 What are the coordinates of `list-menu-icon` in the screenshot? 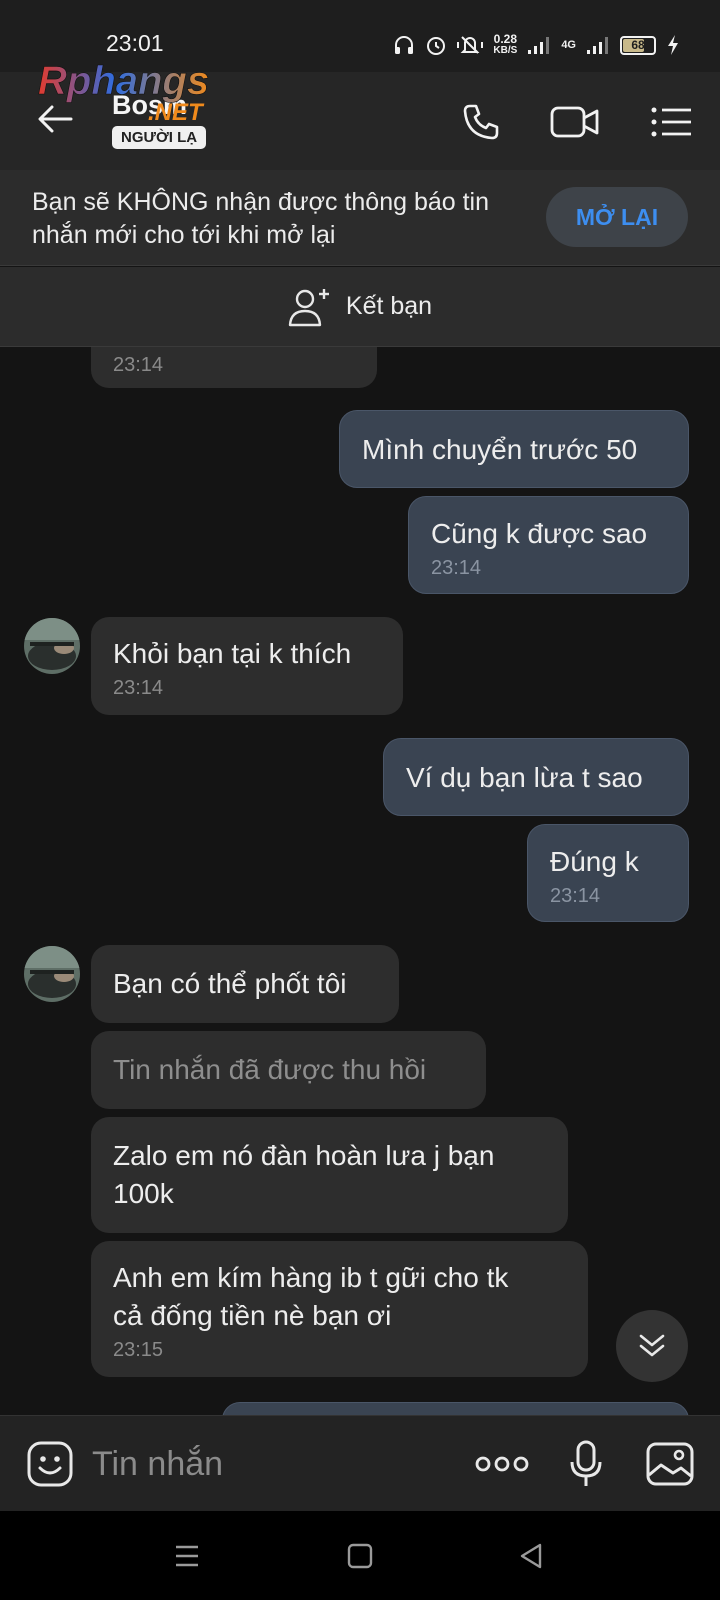 It's located at (671, 122).